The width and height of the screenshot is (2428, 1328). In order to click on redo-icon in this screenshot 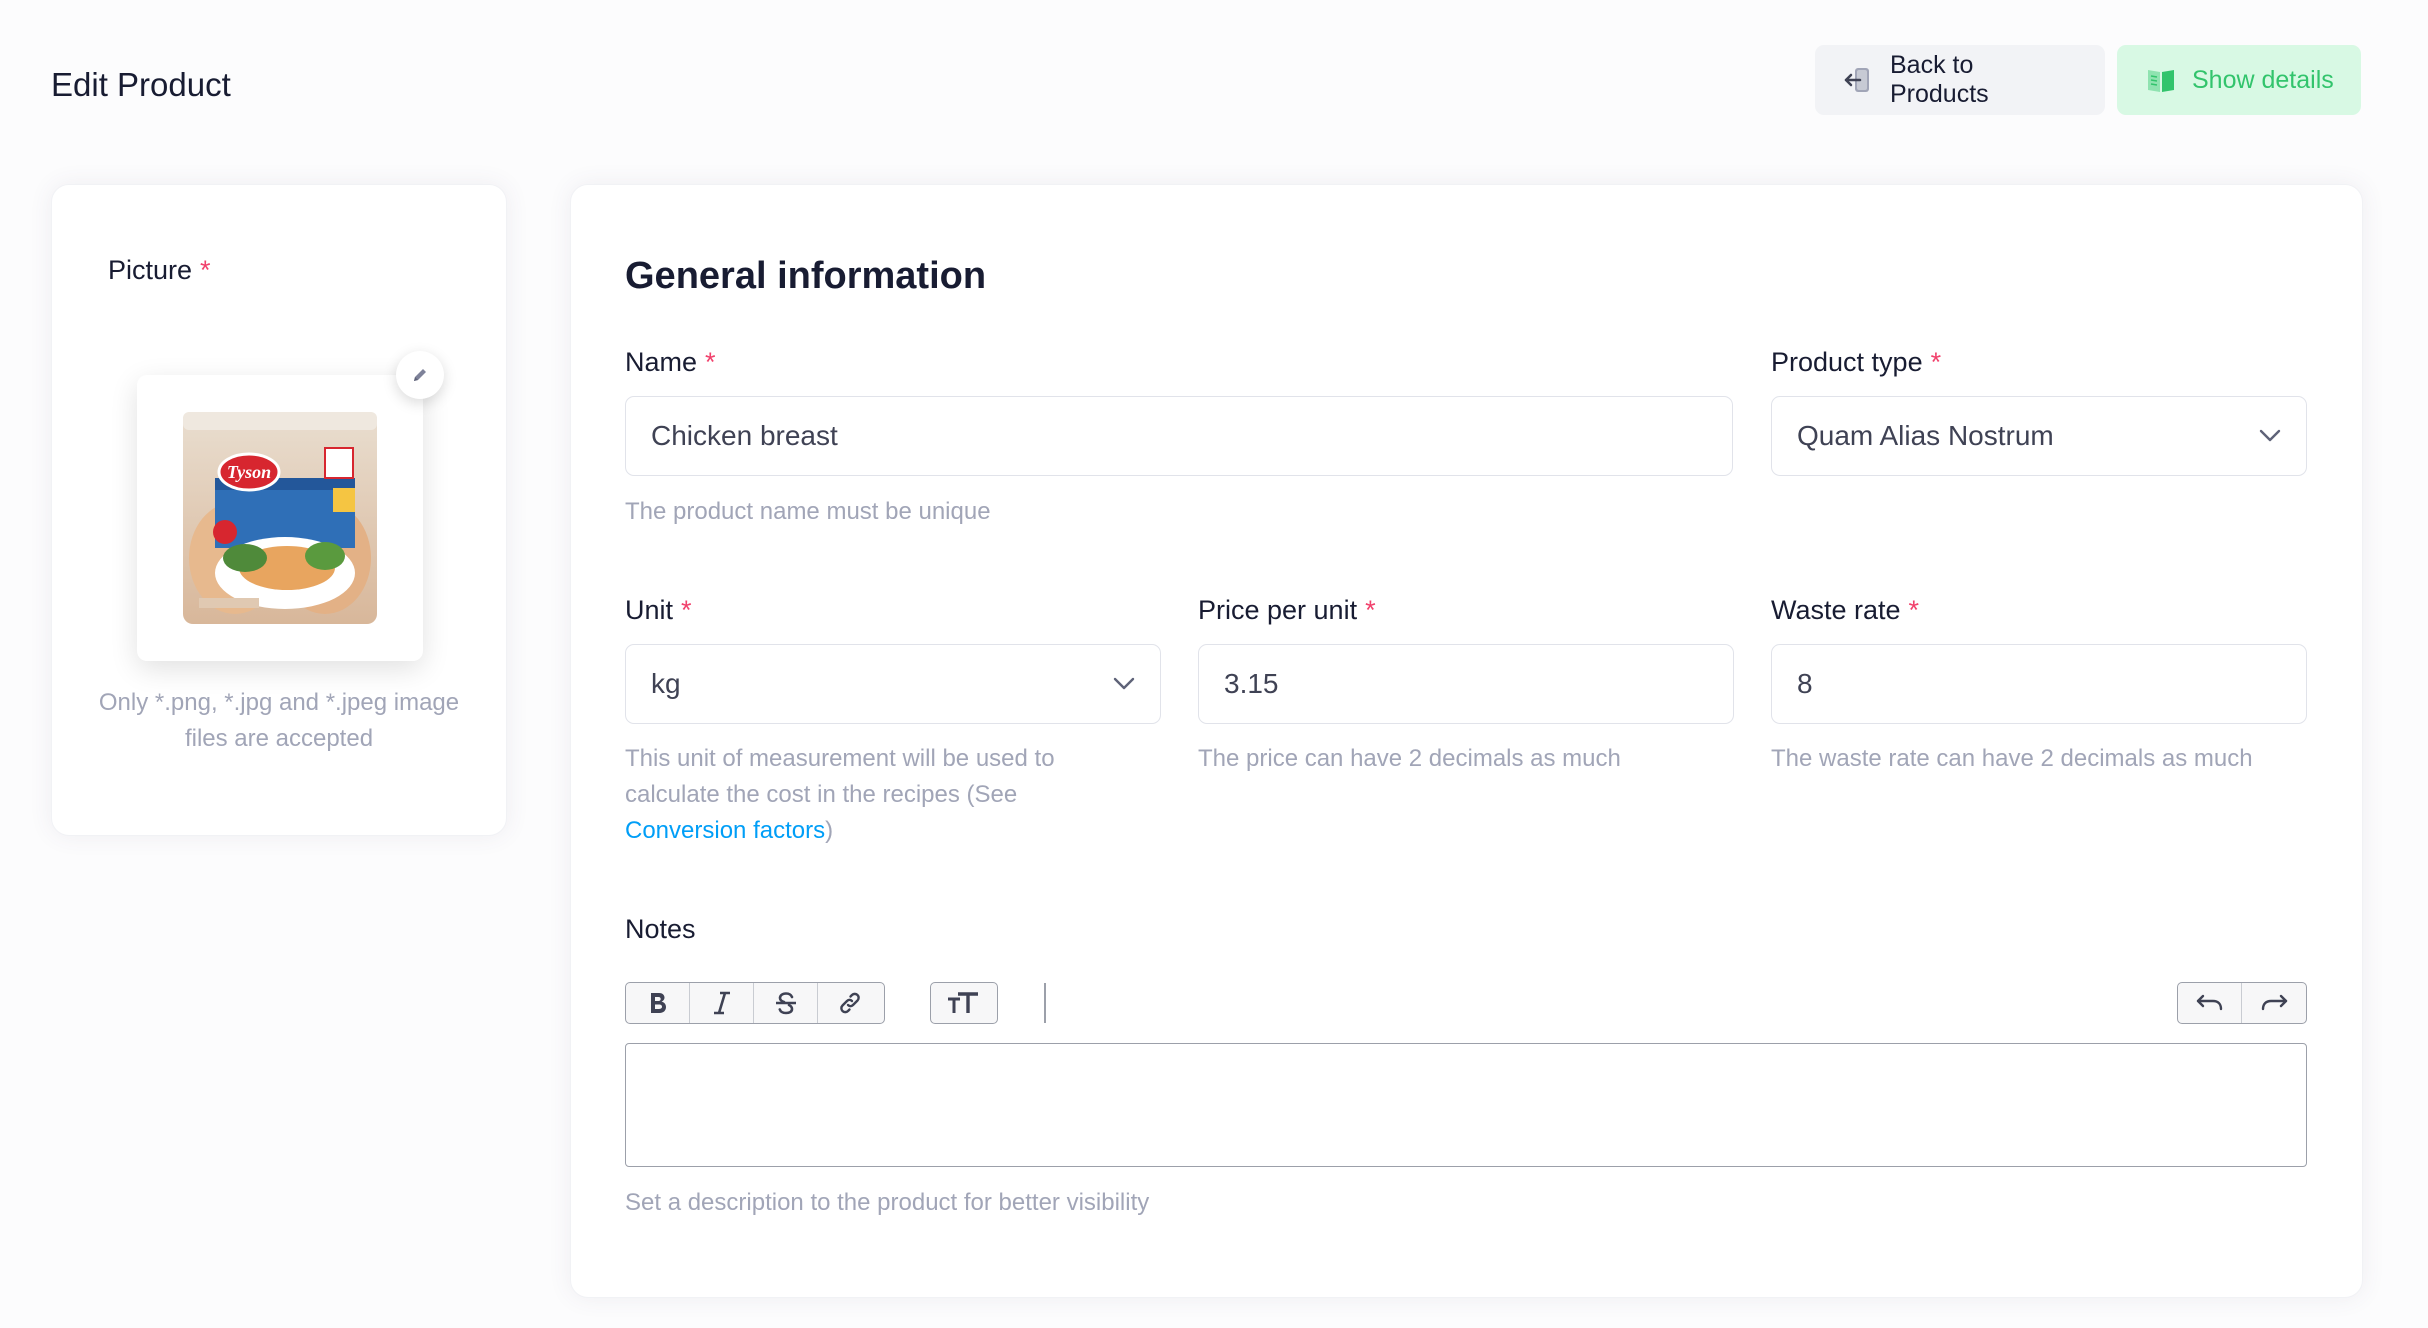, I will do `click(2274, 1002)`.